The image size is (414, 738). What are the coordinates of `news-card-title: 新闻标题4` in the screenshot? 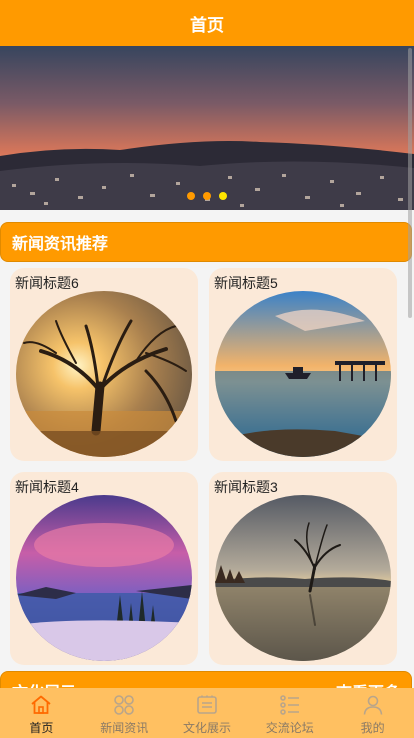 It's located at (47, 487).